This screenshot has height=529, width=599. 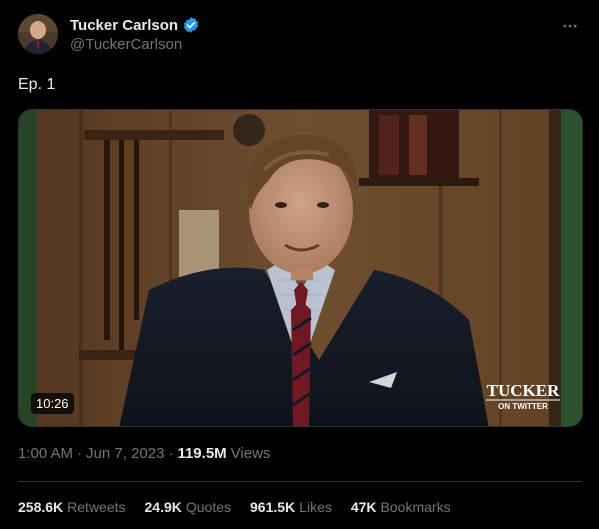 I want to click on video-duration: 10:26, so click(x=52, y=403).